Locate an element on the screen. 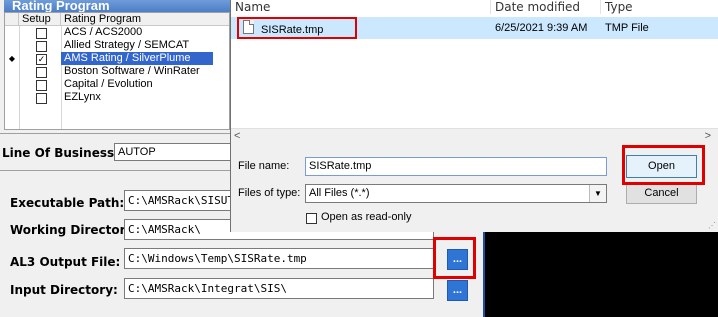  executable-path-label: Executable Path: is located at coordinates (67, 203).